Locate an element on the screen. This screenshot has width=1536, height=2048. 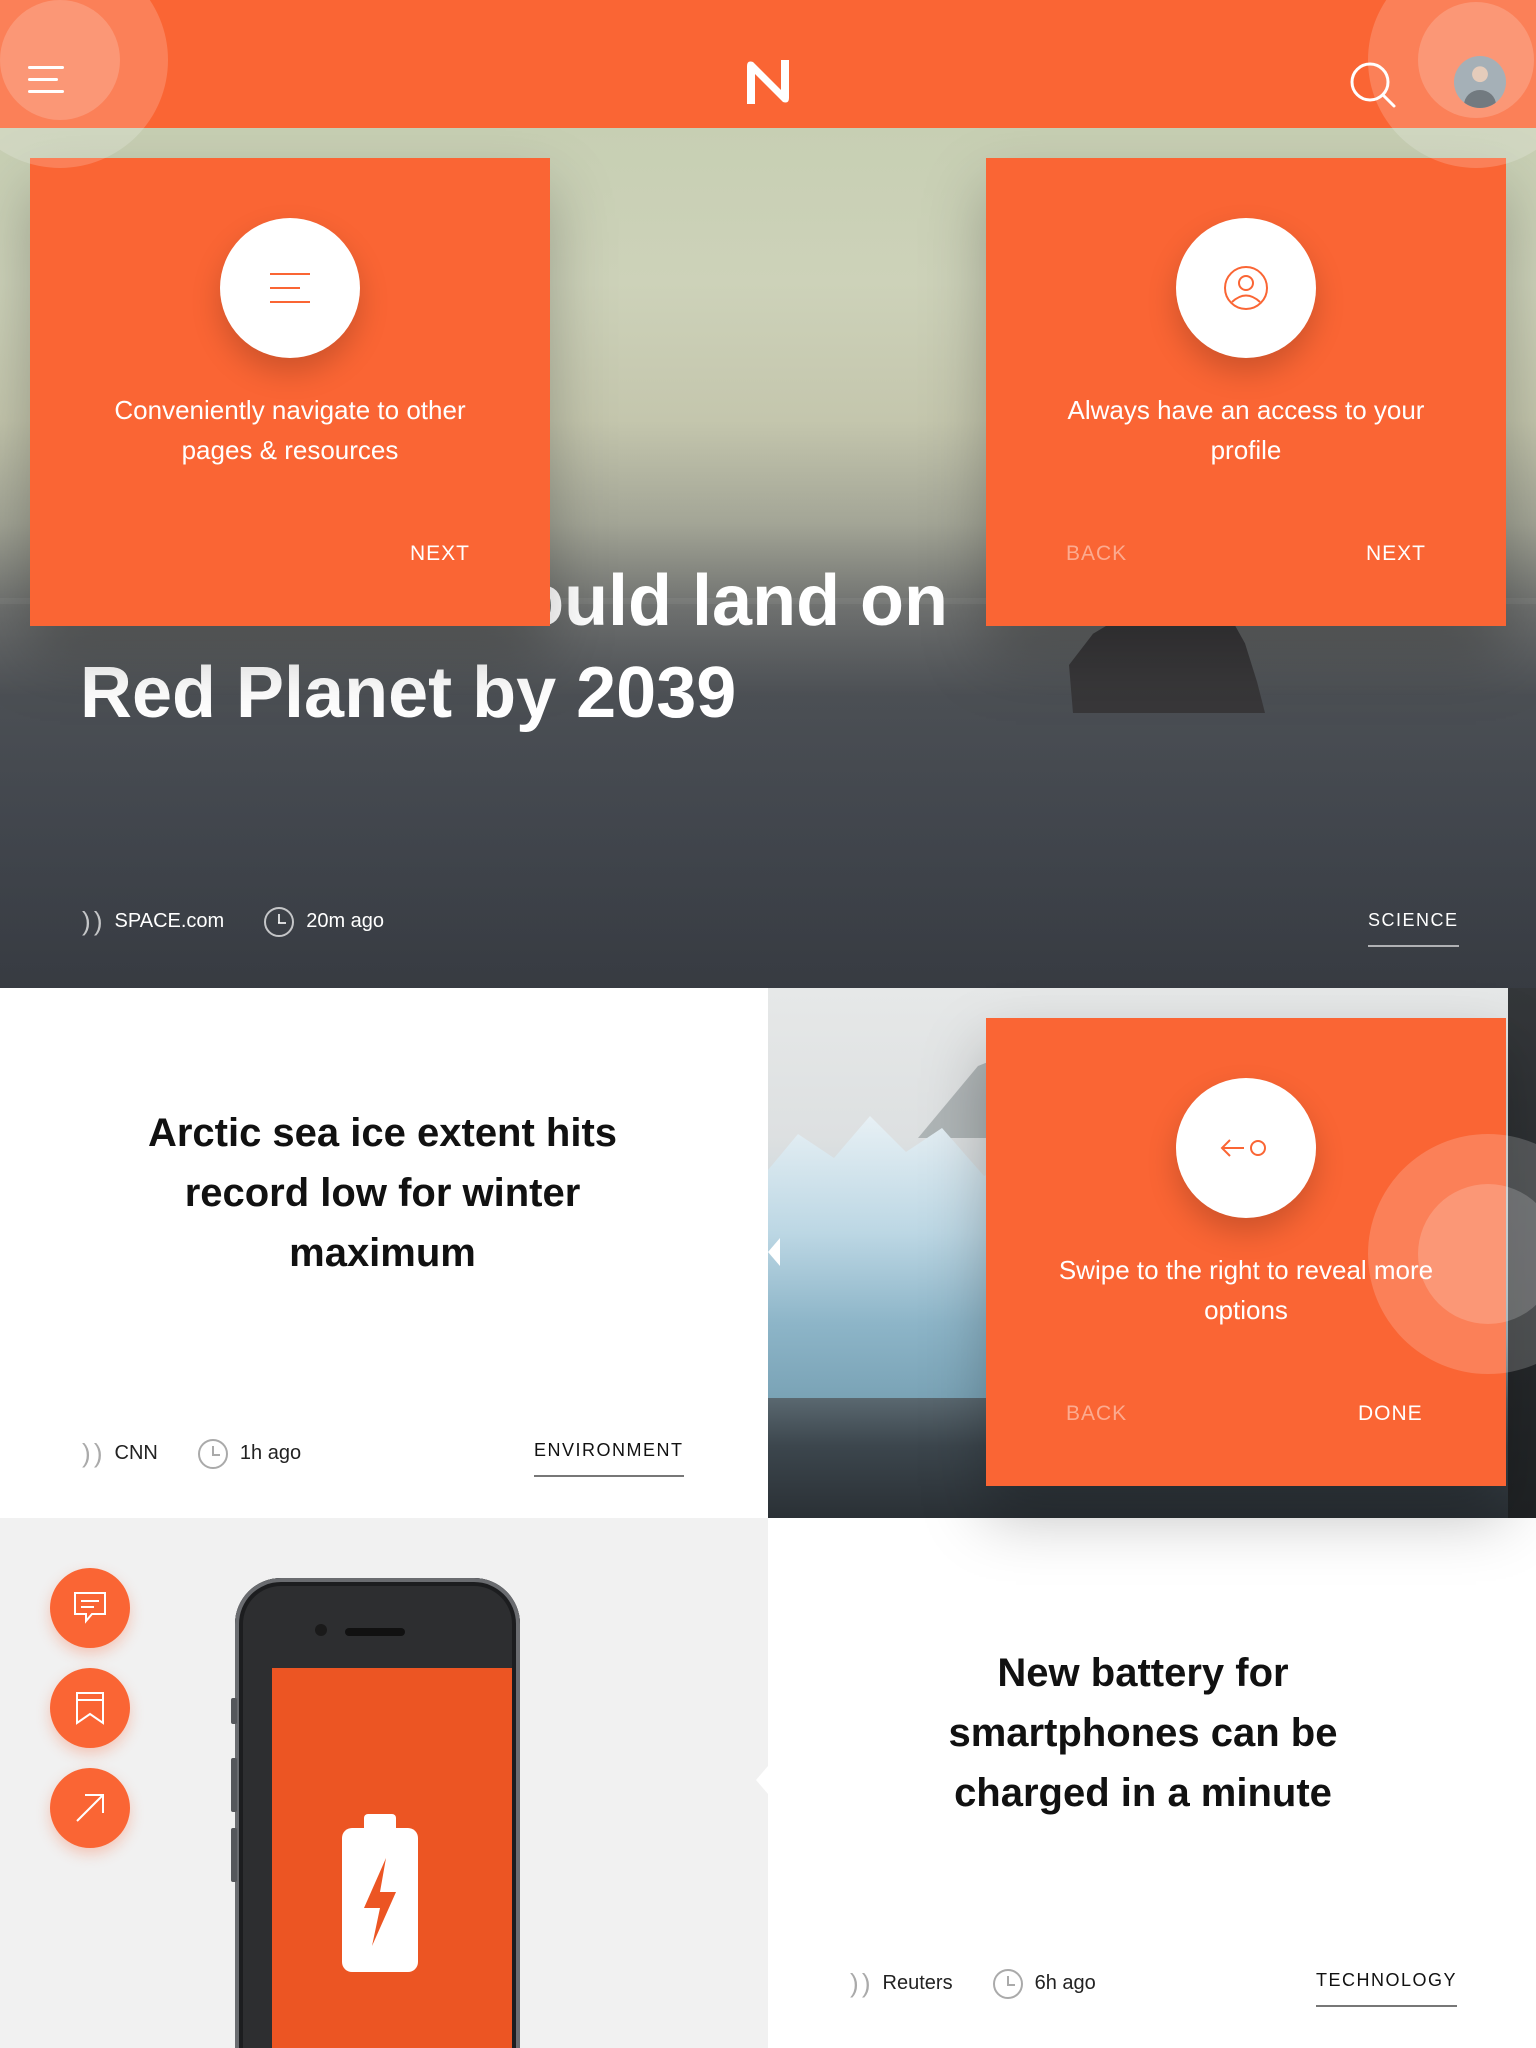
article-category: ENVIRONMENT is located at coordinates (609, 1458).